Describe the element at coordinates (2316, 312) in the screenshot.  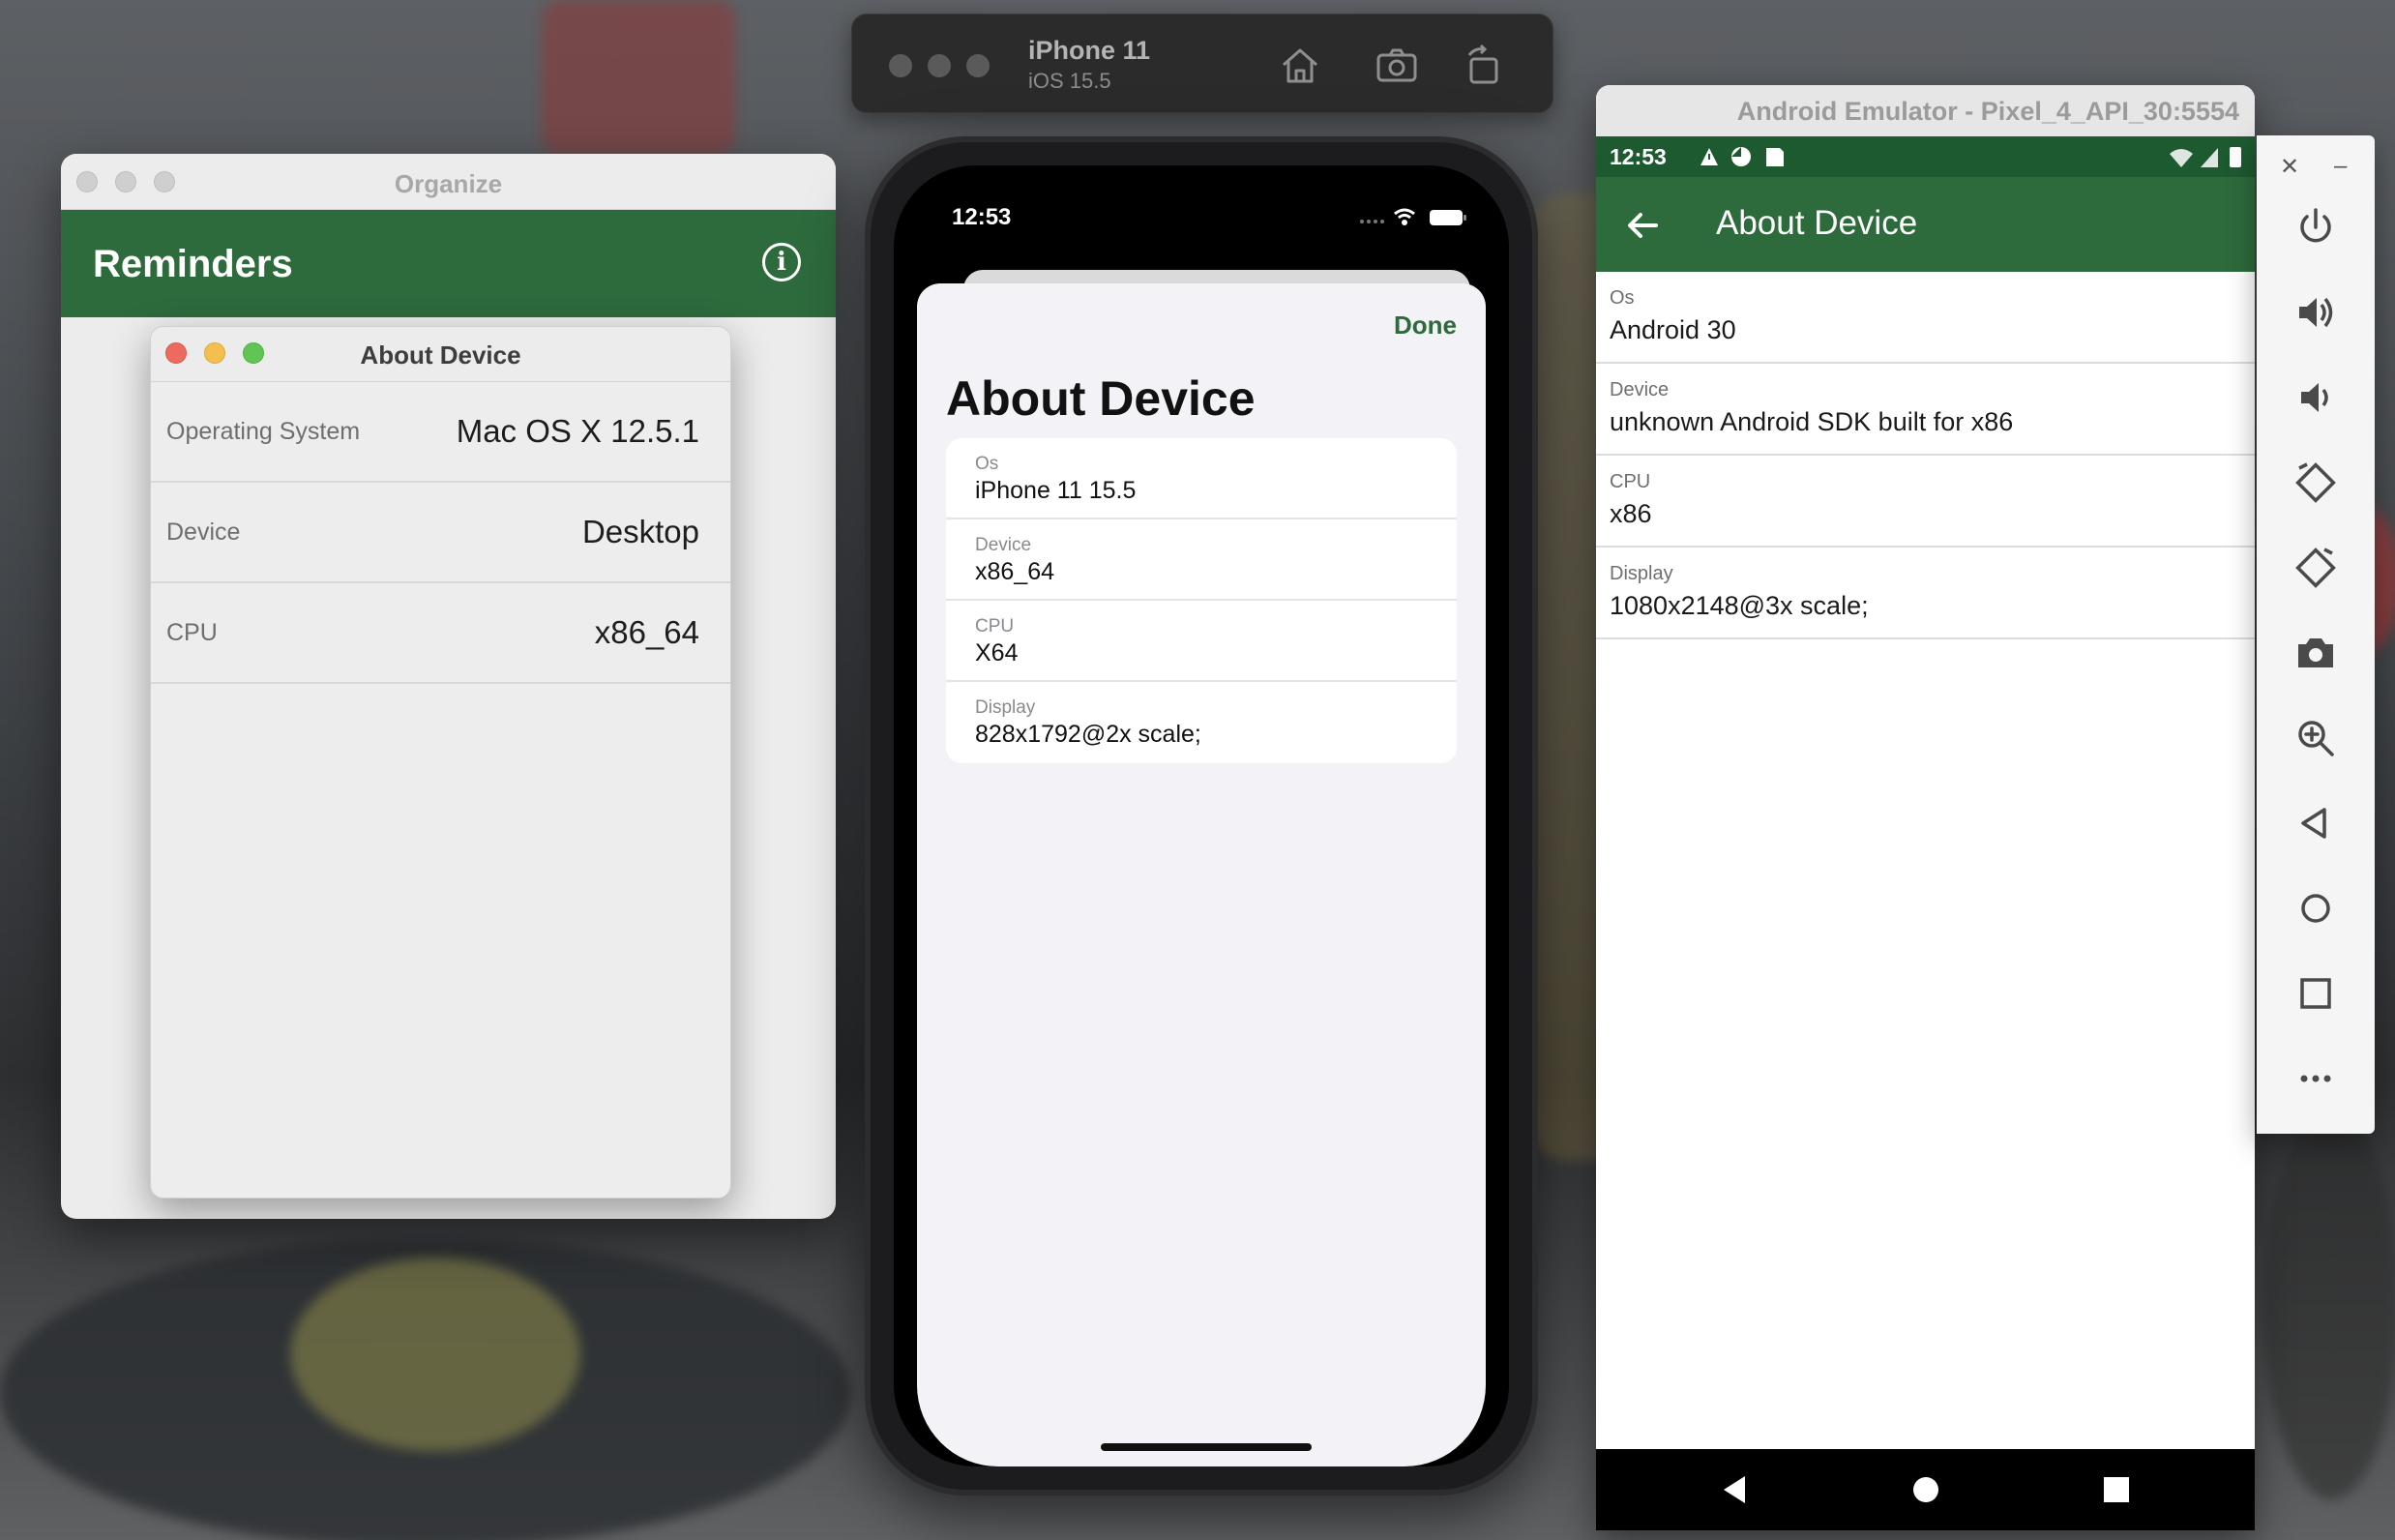
I see `volume-up-icon` at that location.